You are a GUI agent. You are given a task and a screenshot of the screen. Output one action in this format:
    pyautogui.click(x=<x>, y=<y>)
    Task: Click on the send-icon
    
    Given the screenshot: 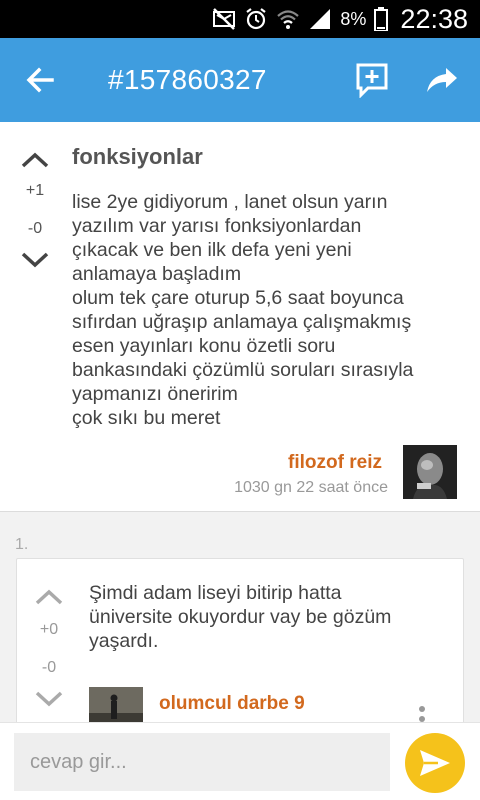 What is the action you would take?
    pyautogui.click(x=435, y=763)
    